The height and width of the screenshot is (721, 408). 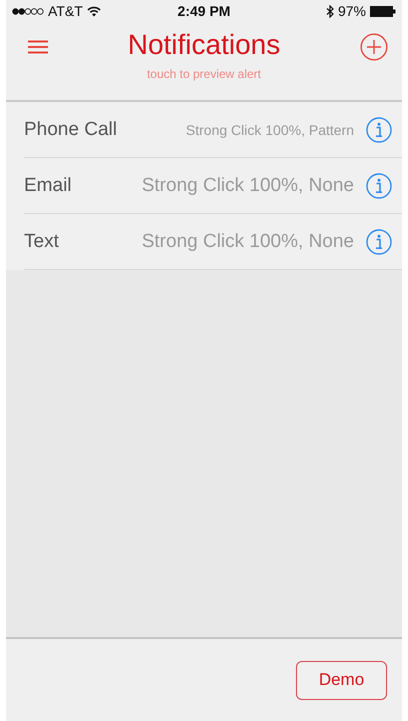 I want to click on row-title: Text, so click(x=64, y=241).